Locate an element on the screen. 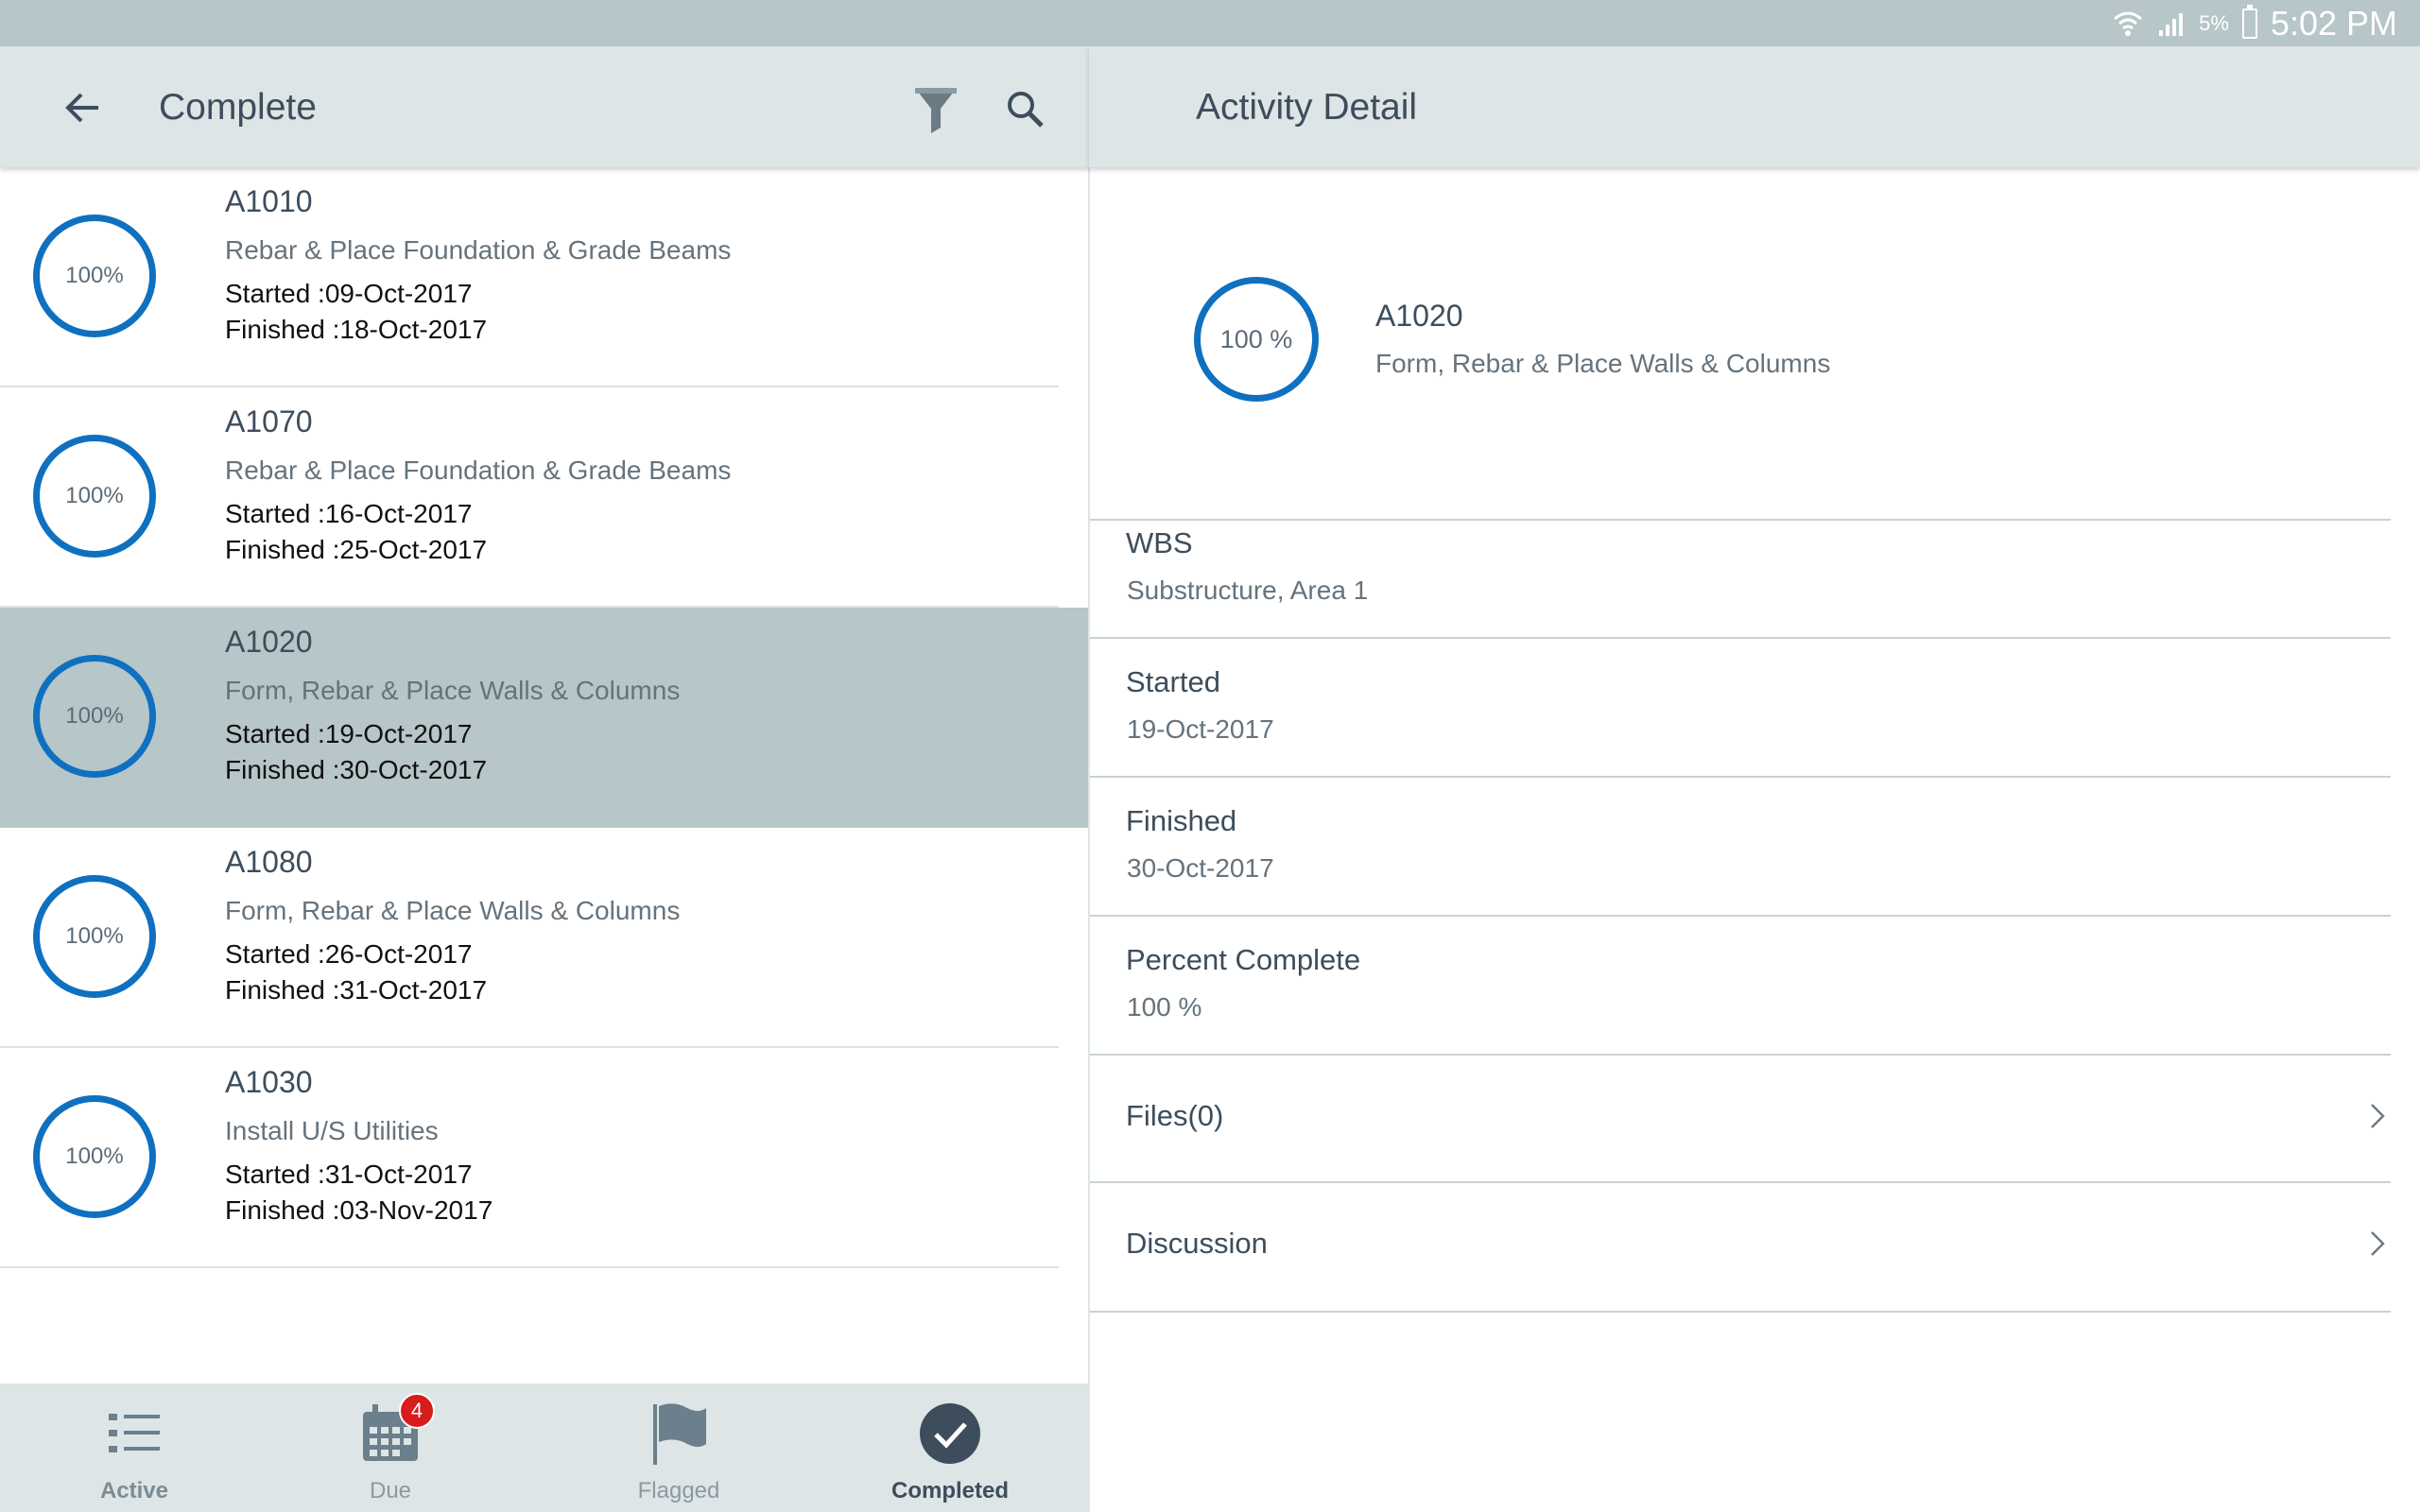 This screenshot has height=1512, width=2420. percent-complete-label: Percent Complete is located at coordinates (1243, 959).